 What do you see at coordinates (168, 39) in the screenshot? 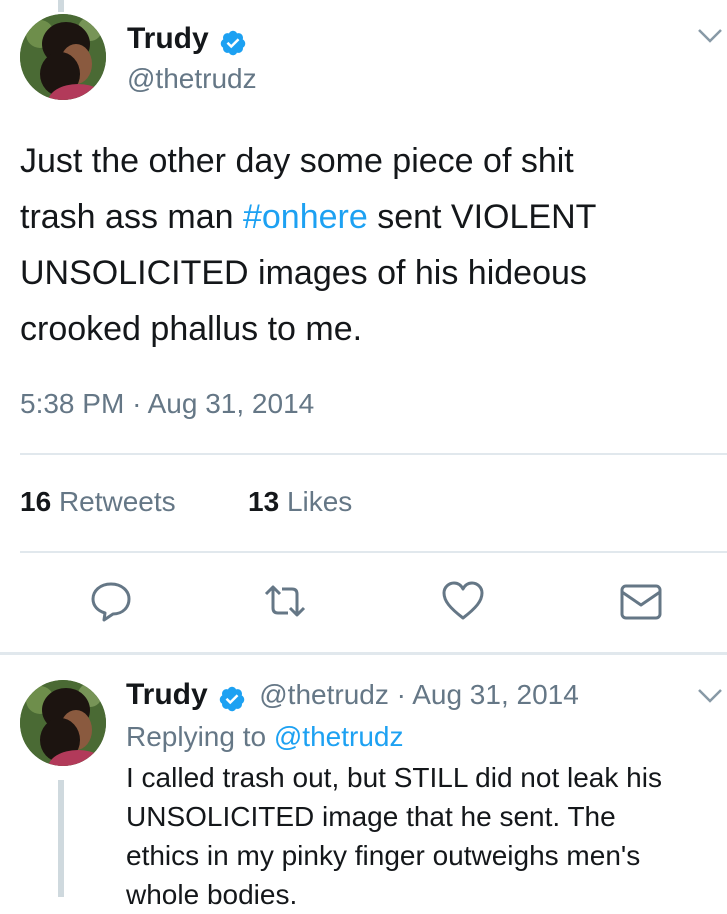
I see `author-name: Trudy` at bounding box center [168, 39].